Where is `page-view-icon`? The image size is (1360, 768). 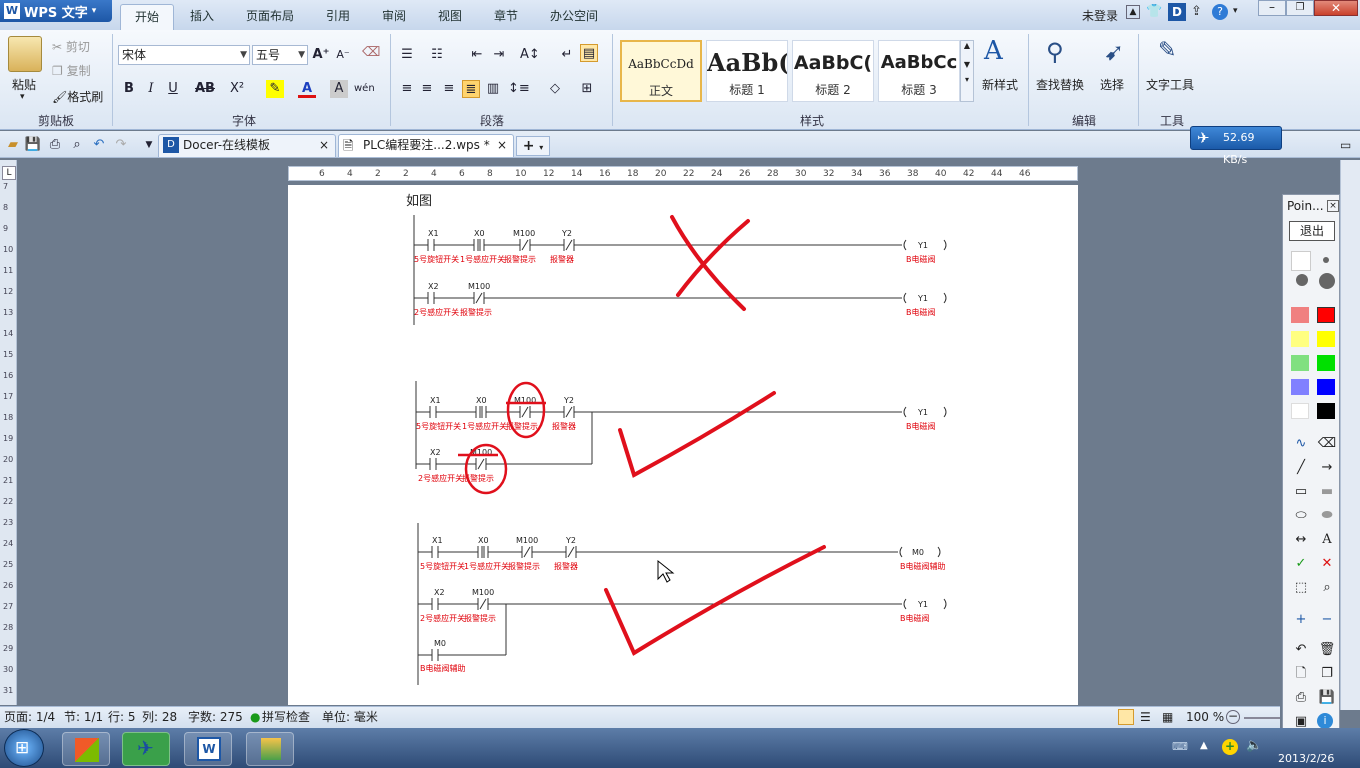 page-view-icon is located at coordinates (1126, 717).